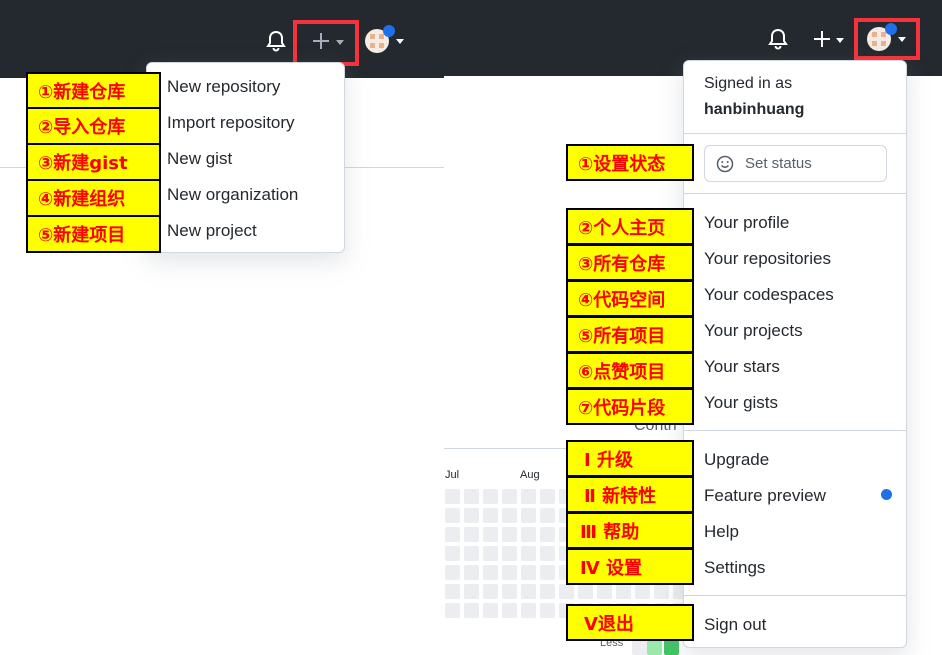 The height and width of the screenshot is (655, 942). Describe the element at coordinates (725, 164) in the screenshot. I see `smiley-icon` at that location.